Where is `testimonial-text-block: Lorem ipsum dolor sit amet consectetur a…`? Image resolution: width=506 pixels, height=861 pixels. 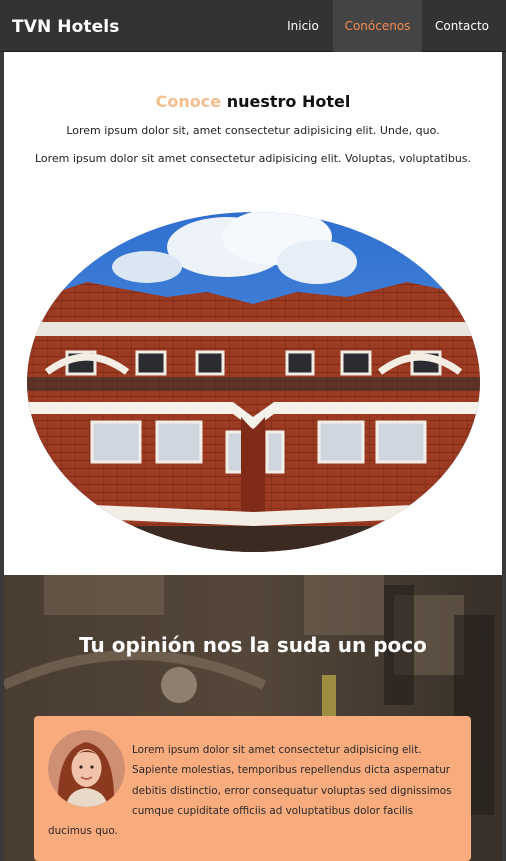 testimonial-text-block: Lorem ipsum dolor sit amet consectetur a… is located at coordinates (253, 790).